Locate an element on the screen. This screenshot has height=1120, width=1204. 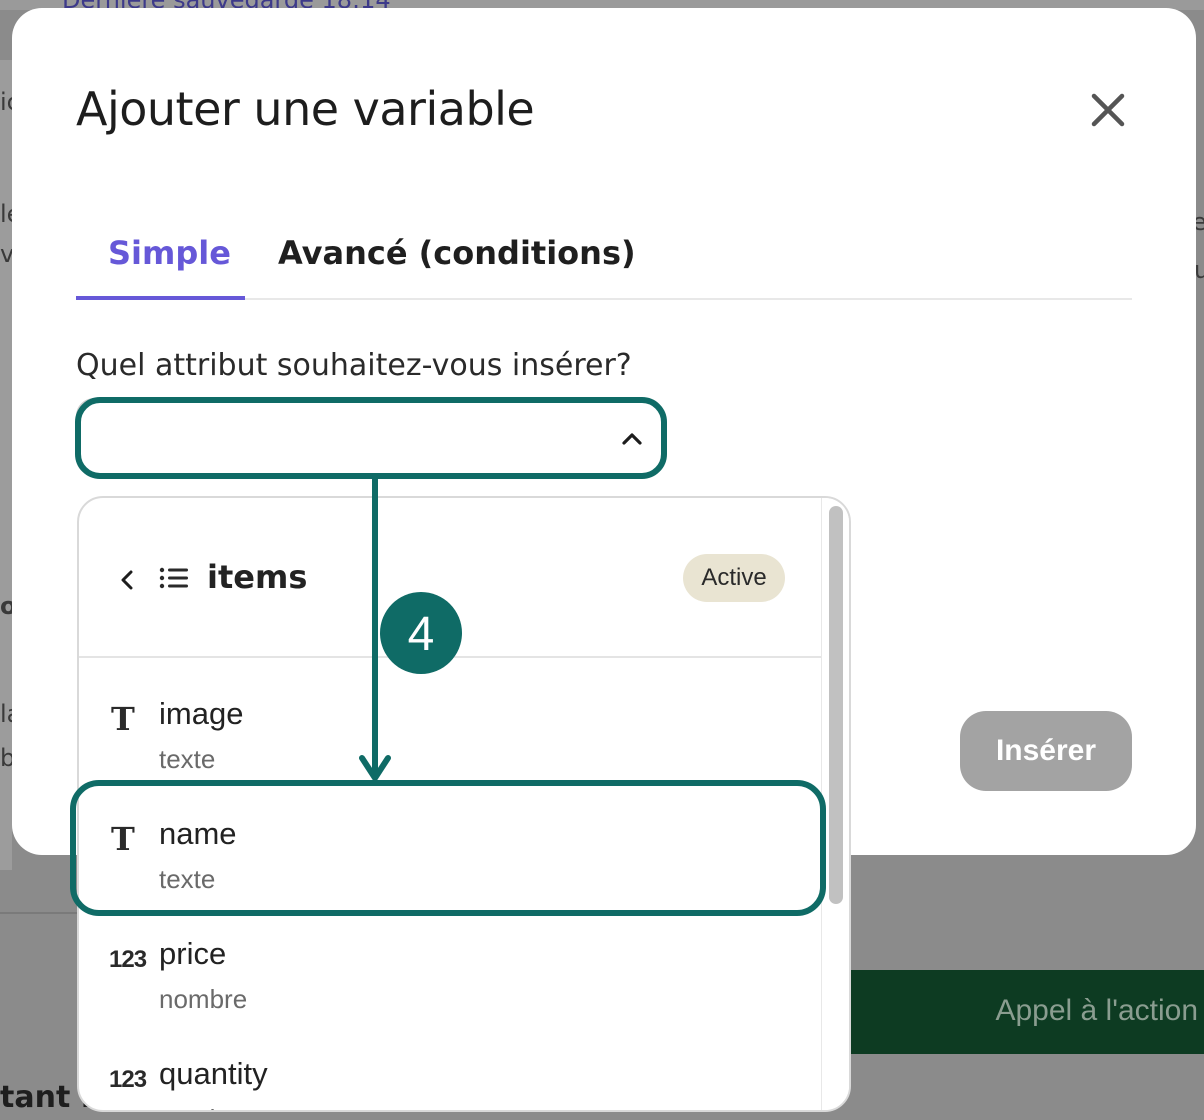
attribute-field-label: Quel attribut souhaitez-vous insérer? is located at coordinates (354, 365).